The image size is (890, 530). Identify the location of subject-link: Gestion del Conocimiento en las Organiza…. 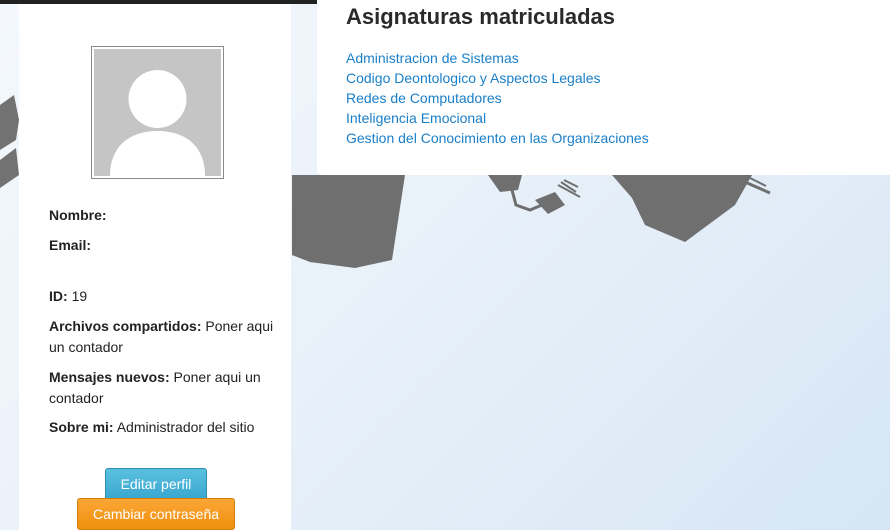
(497, 138).